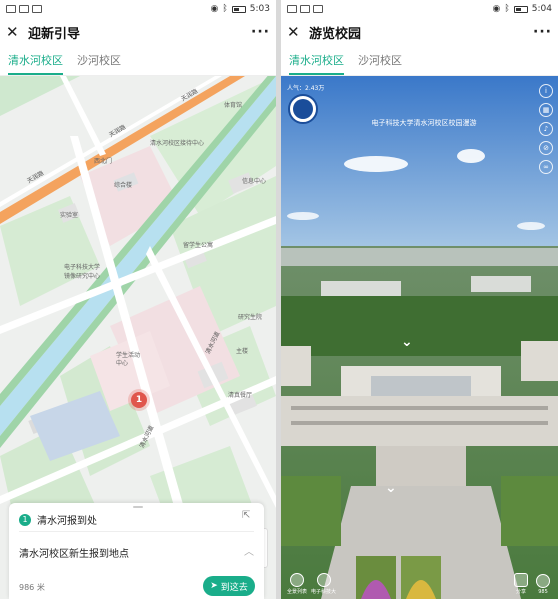 This screenshot has height=599, width=558. What do you see at coordinates (543, 592) in the screenshot?
I see `like-count: 985` at bounding box center [543, 592].